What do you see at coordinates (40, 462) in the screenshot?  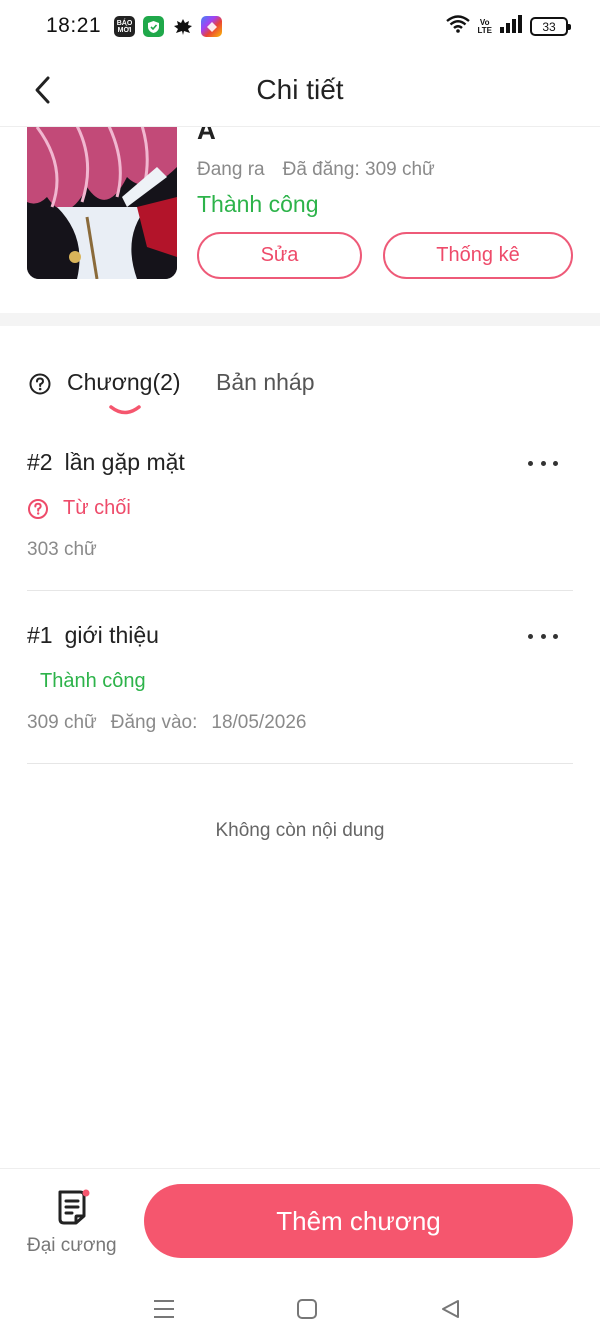 I see `chapter-number: #2` at bounding box center [40, 462].